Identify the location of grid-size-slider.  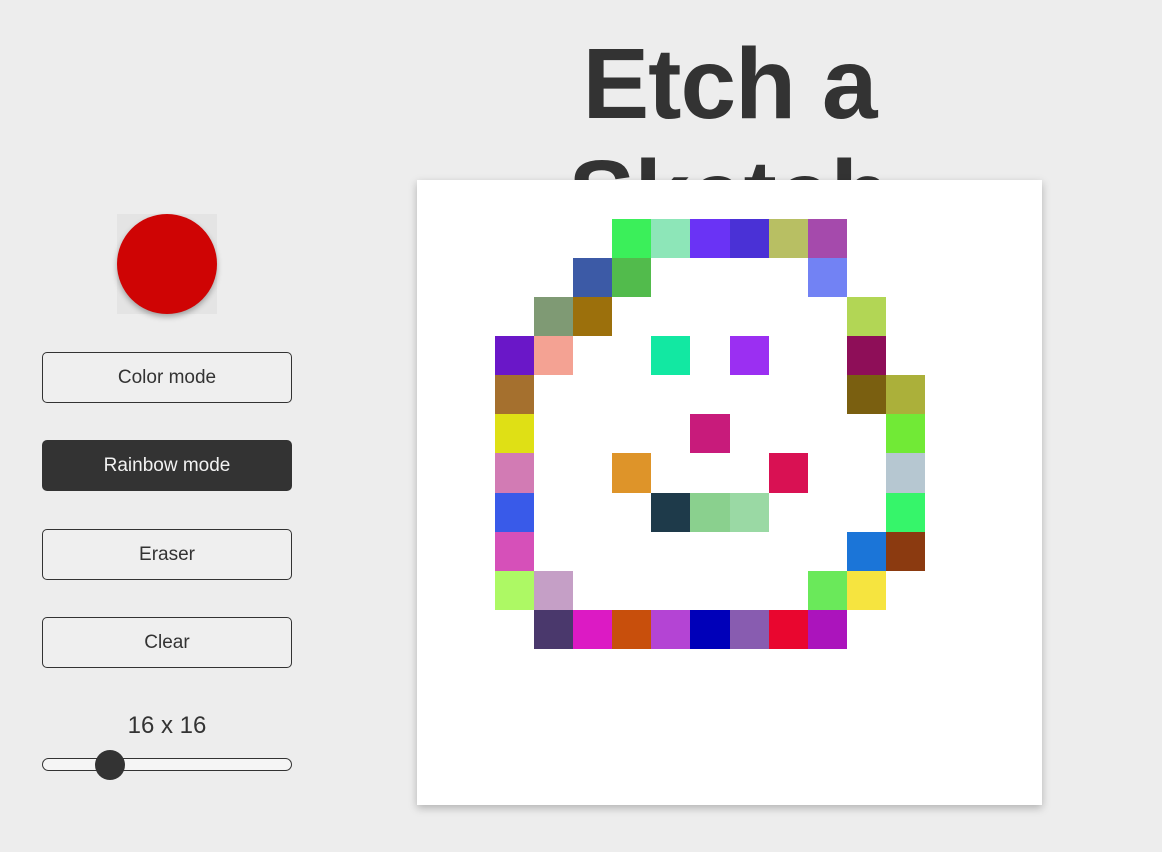
(167, 765).